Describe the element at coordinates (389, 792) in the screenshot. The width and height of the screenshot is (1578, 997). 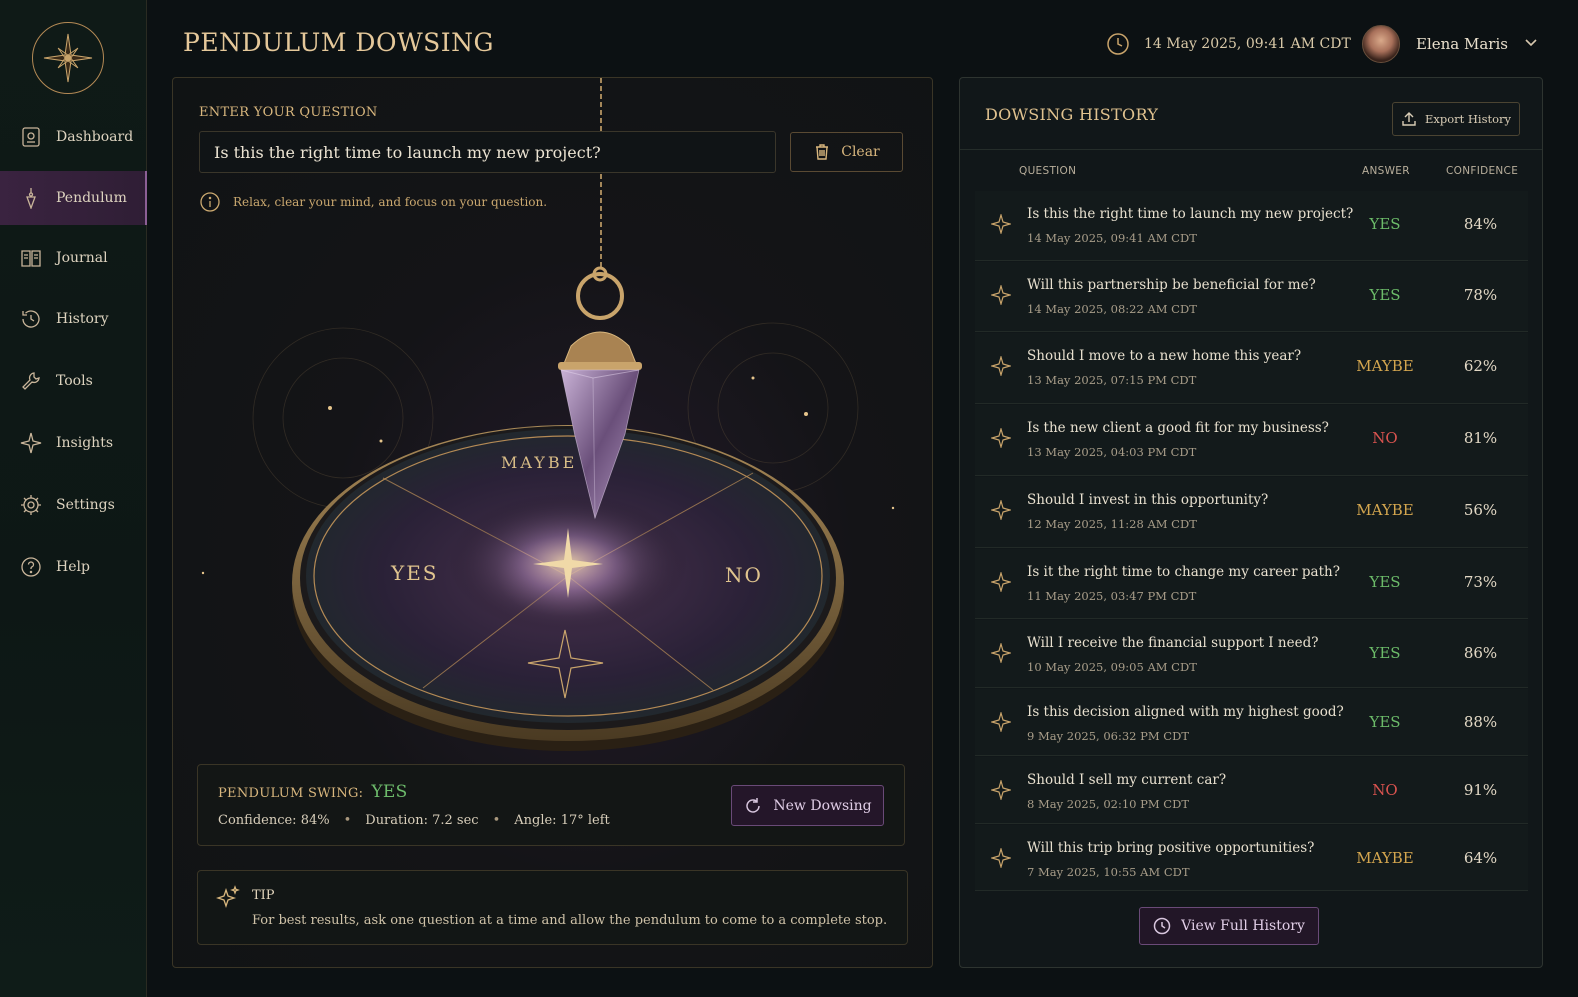
I see `swing-value: YES` at that location.